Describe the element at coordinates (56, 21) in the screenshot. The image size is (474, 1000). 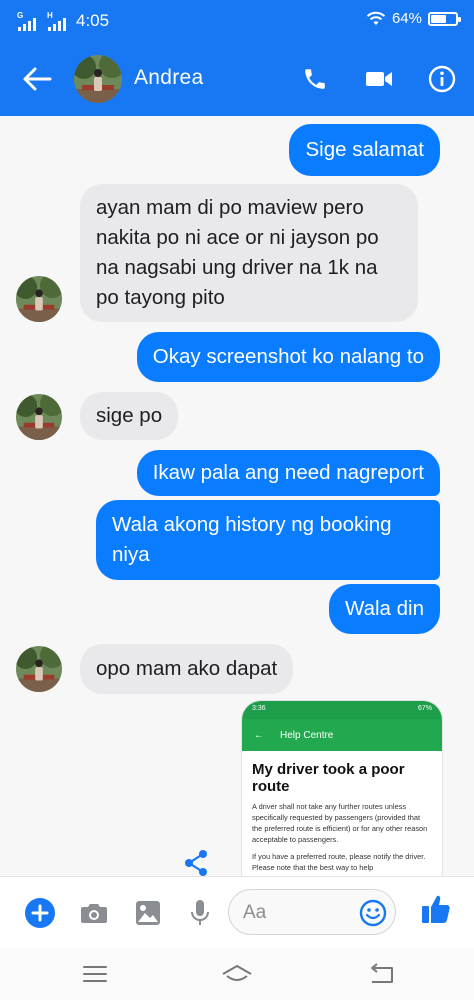
I see `signal-icon: H` at that location.